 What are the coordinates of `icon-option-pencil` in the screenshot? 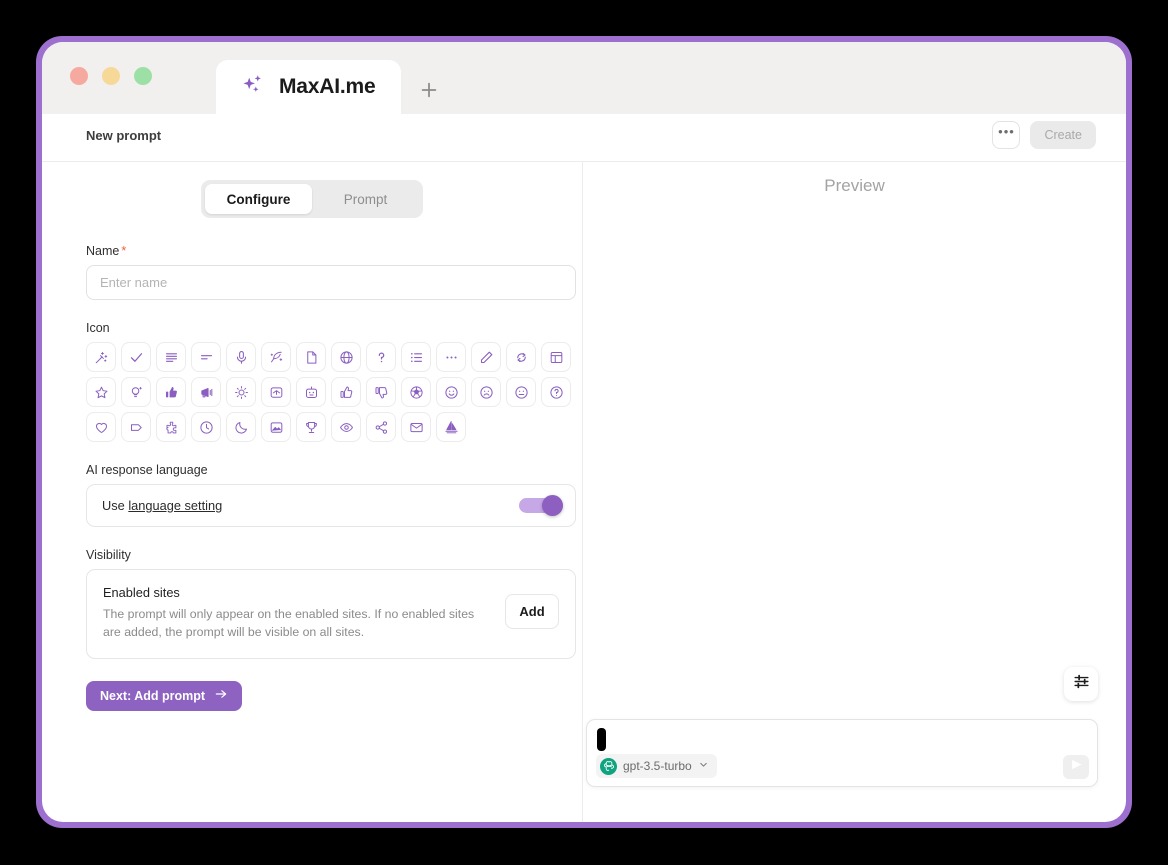 It's located at (486, 357).